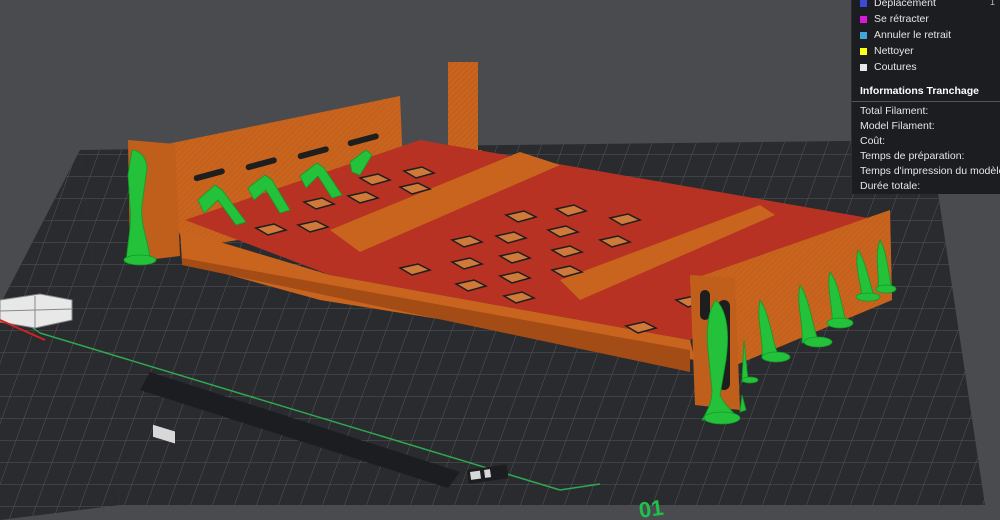  Describe the element at coordinates (890, 186) in the screenshot. I see `info-total-time: Durée totale:` at that location.